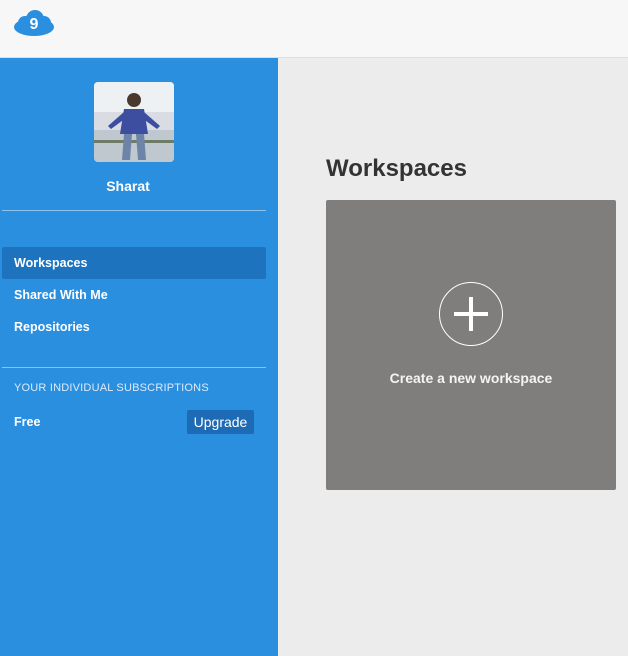 The height and width of the screenshot is (656, 628). What do you see at coordinates (128, 186) in the screenshot?
I see `user-name: Sharat` at bounding box center [128, 186].